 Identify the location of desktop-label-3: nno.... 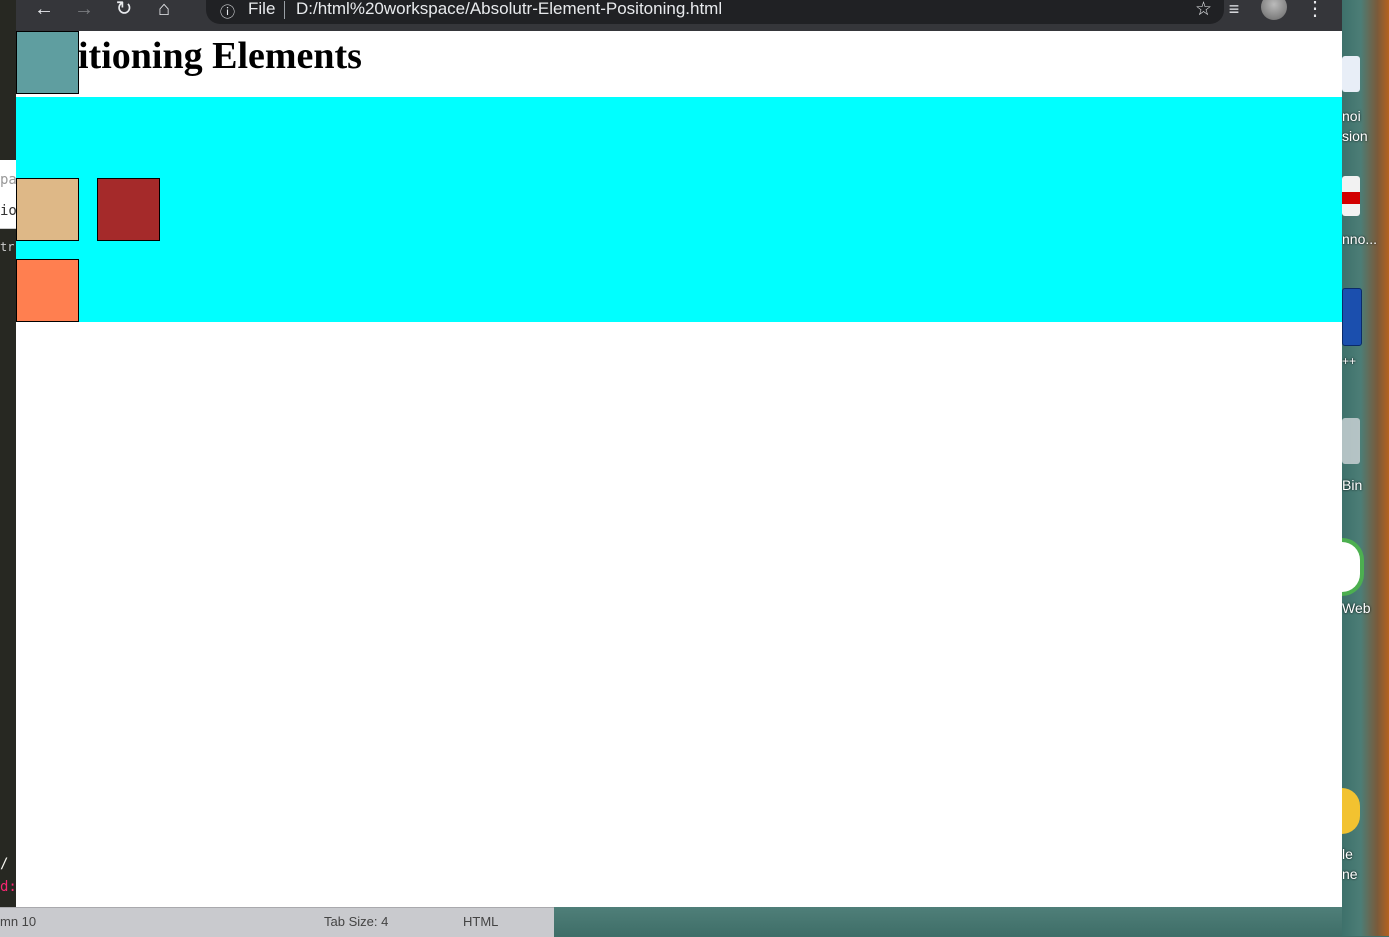
(1365, 239).